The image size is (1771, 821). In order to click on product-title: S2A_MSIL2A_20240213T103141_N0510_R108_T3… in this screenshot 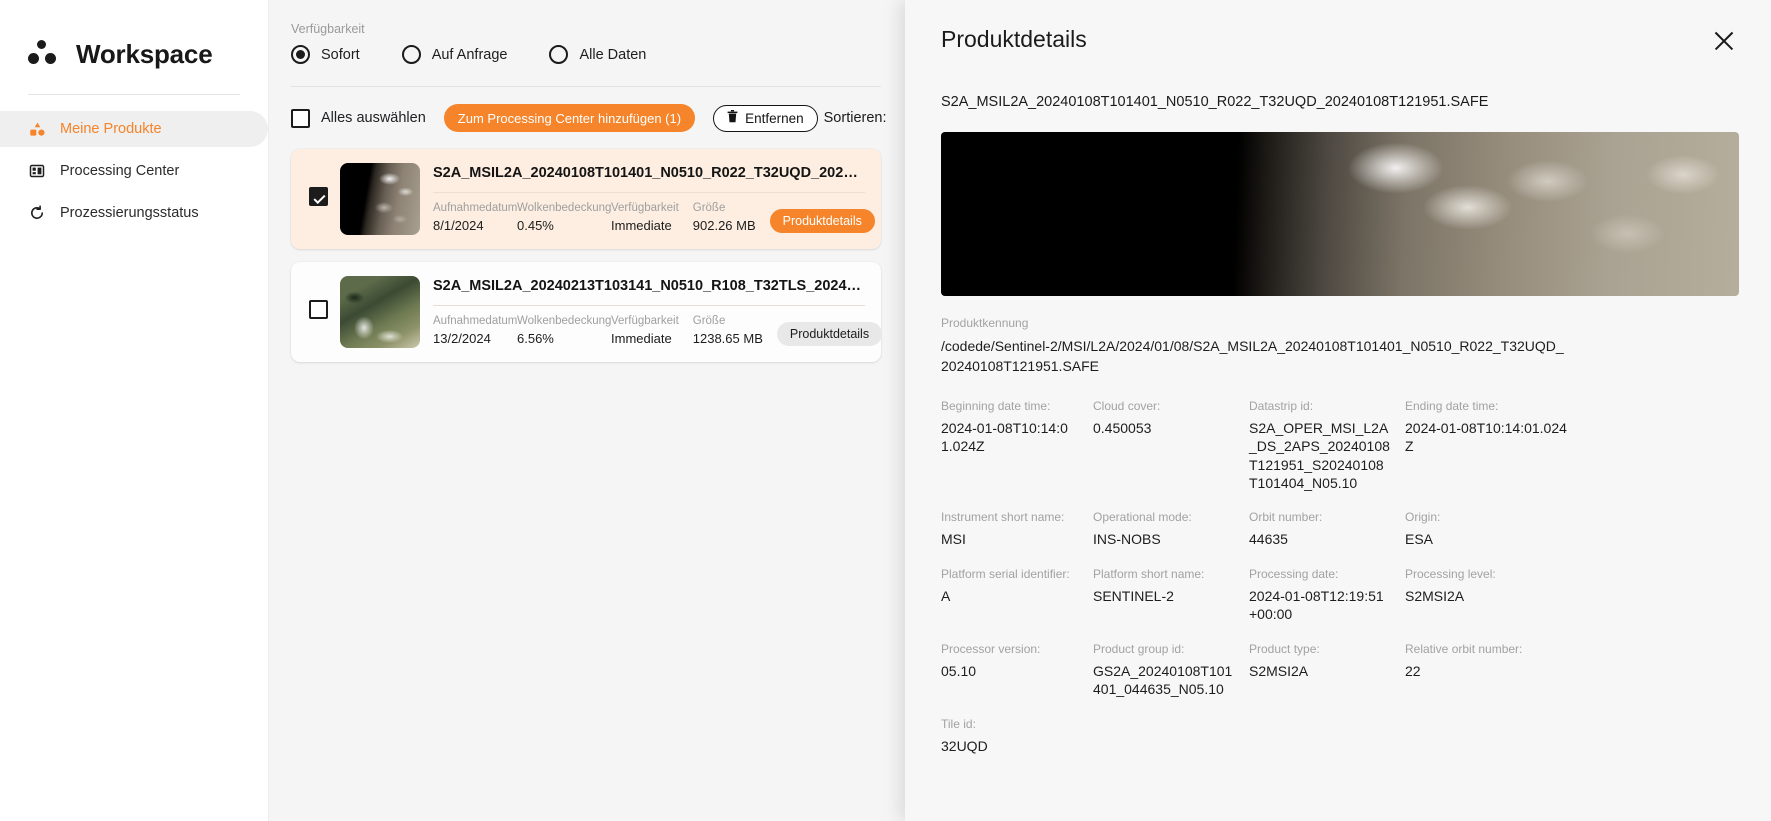, I will do `click(649, 286)`.